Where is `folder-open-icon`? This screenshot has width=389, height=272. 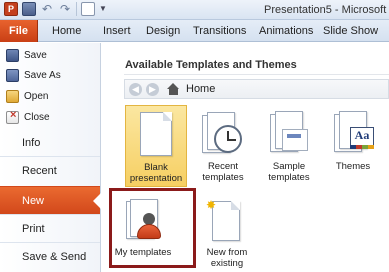 folder-open-icon is located at coordinates (12, 96).